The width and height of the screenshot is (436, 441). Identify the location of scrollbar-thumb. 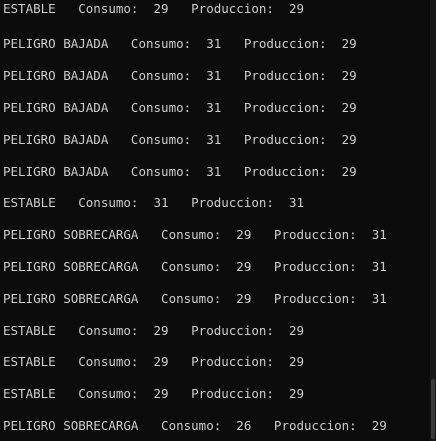
(433, 409).